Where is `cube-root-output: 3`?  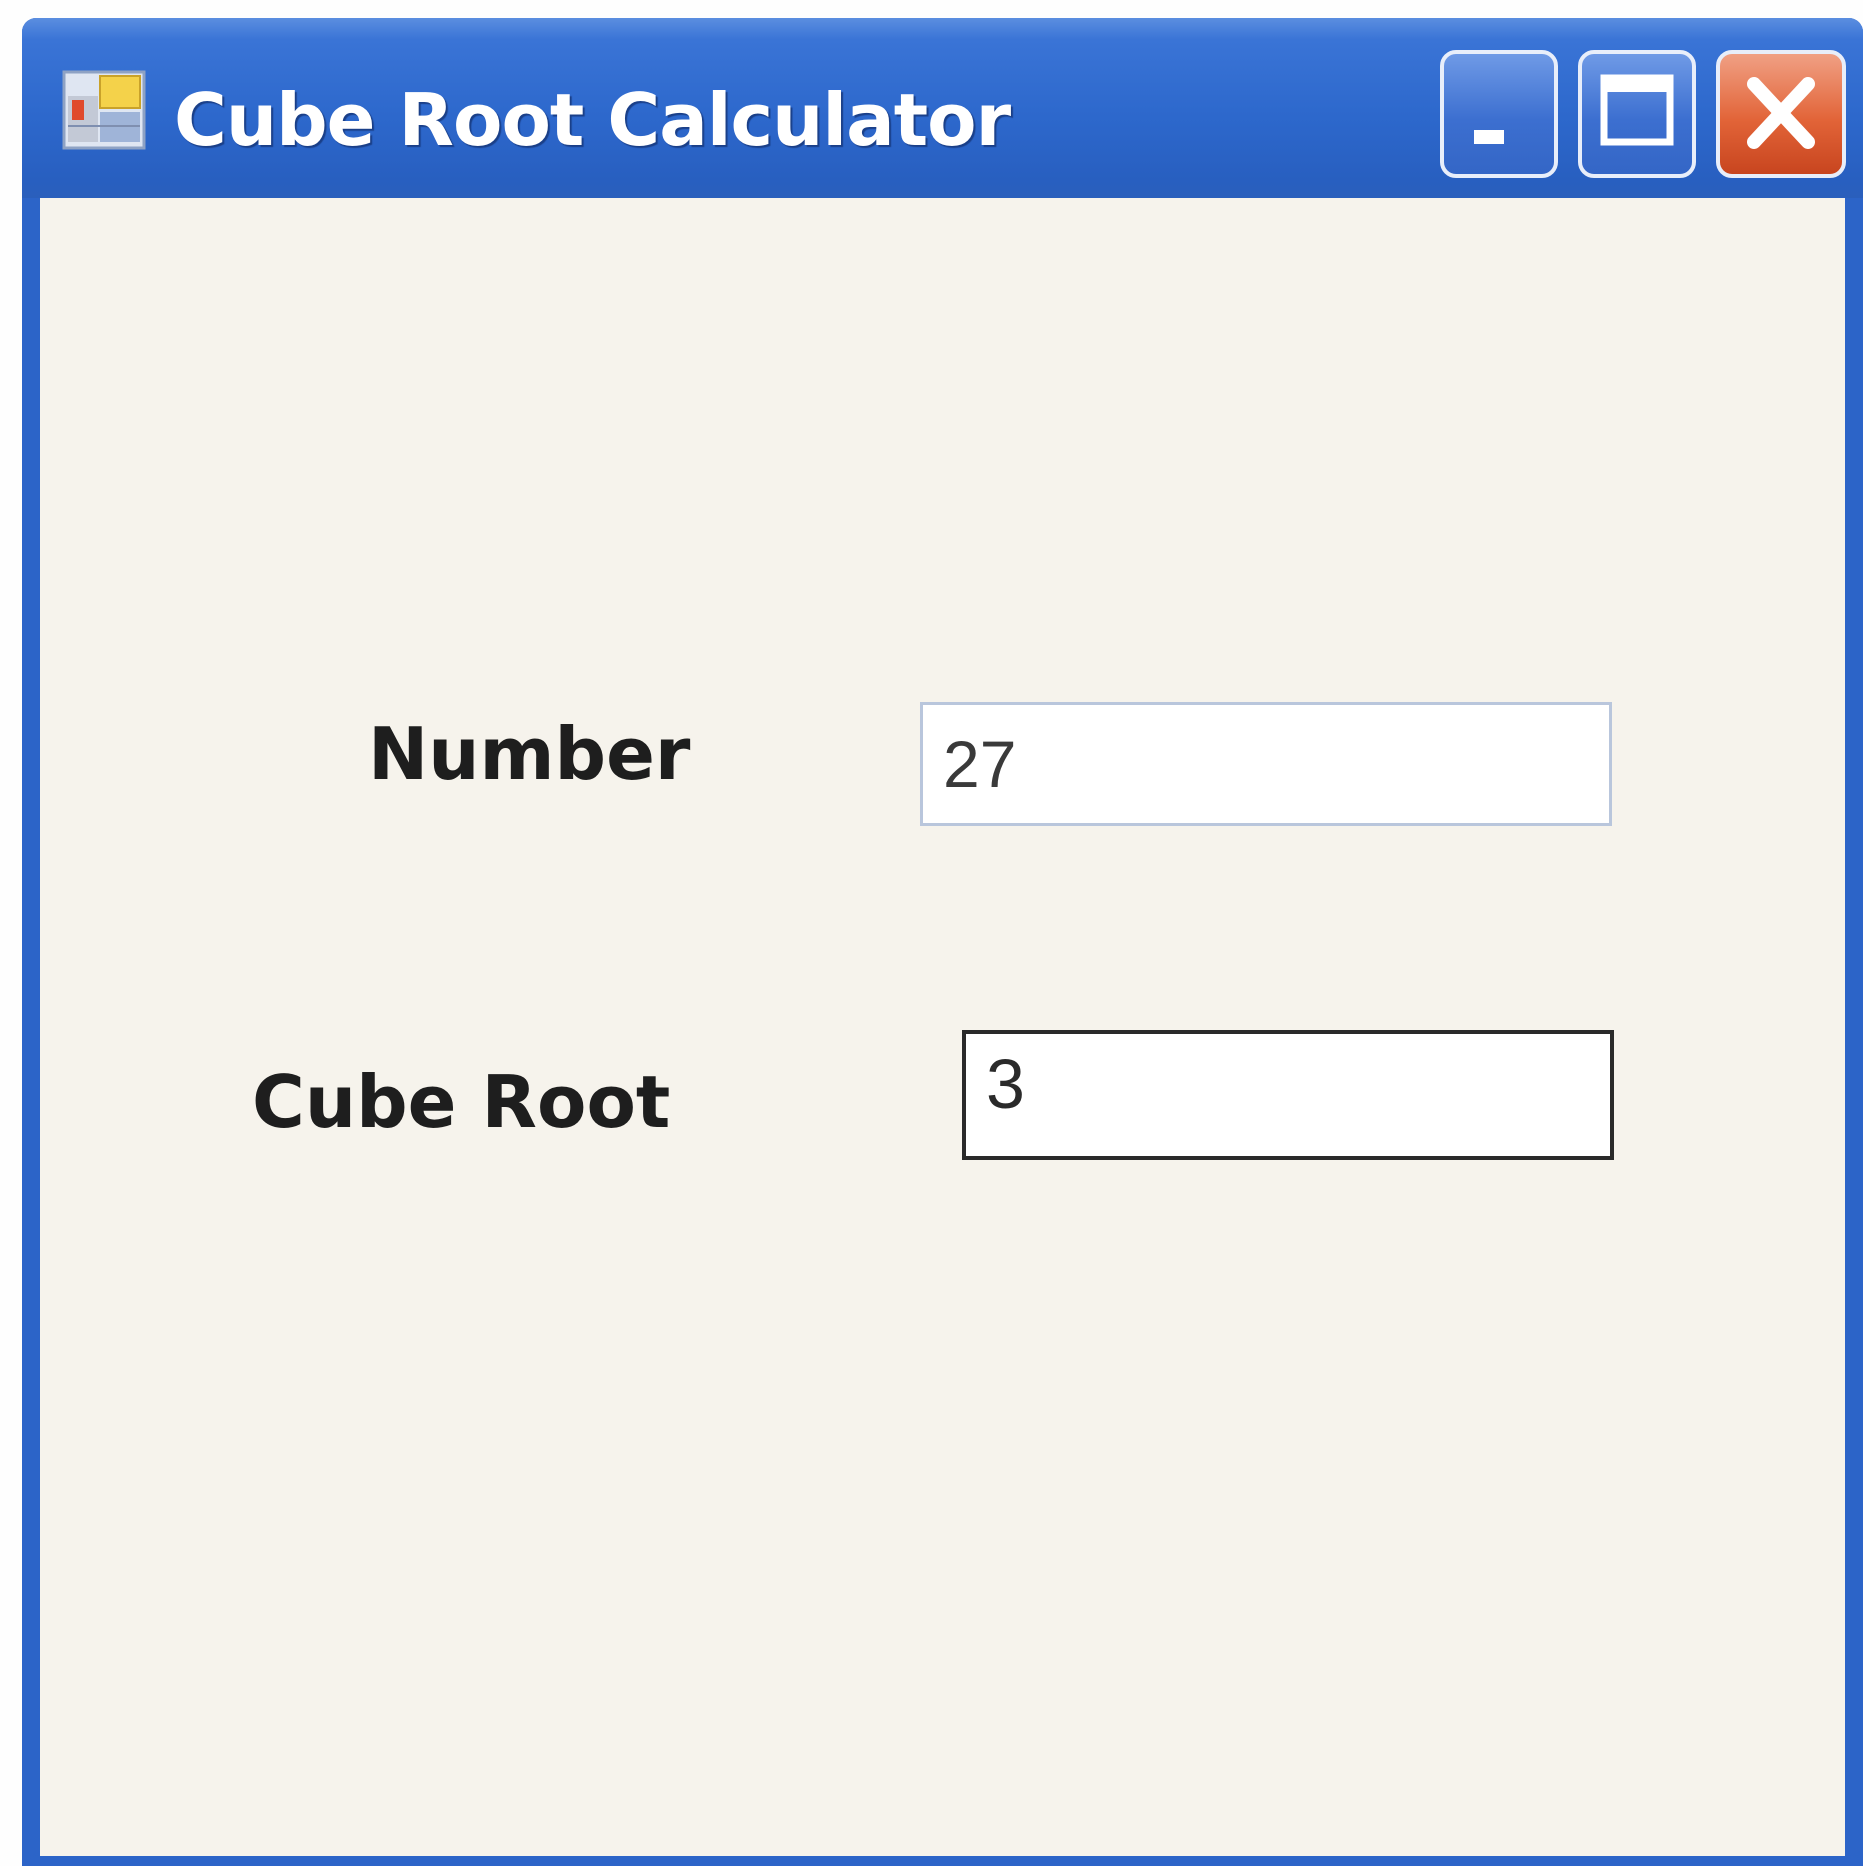
cube-root-output: 3 is located at coordinates (1288, 1095).